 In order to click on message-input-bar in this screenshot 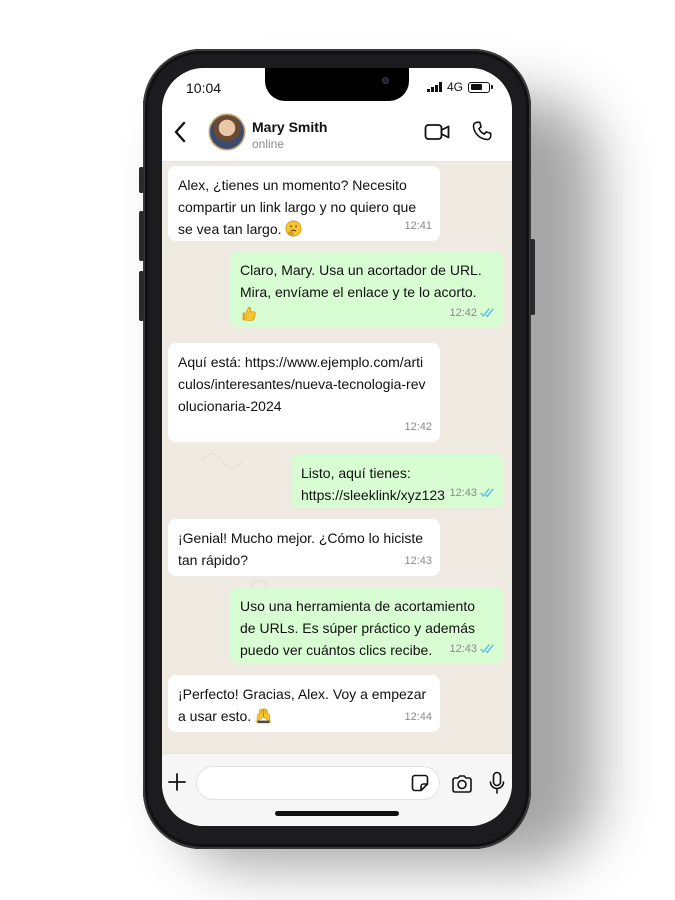, I will do `click(337, 789)`.